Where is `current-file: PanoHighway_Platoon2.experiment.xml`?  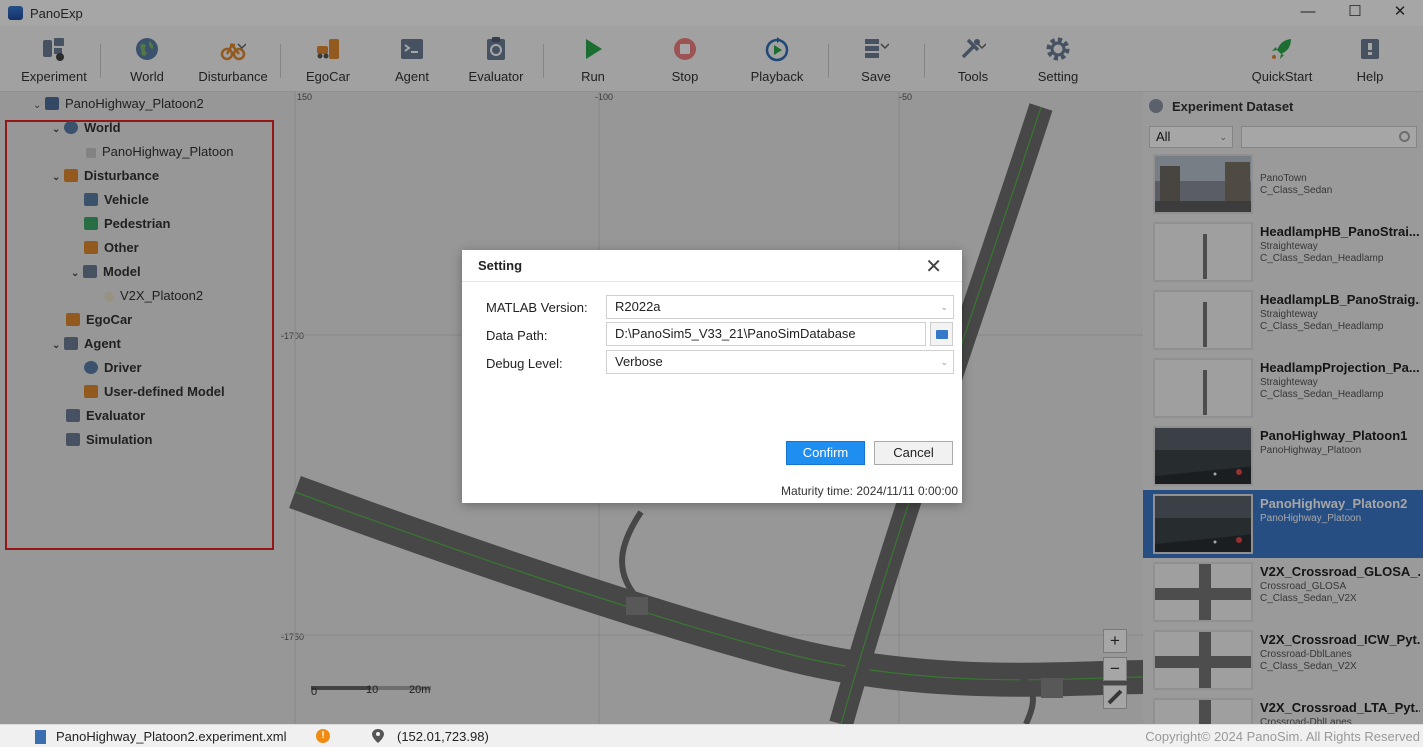
current-file: PanoHighway_Platoon2.experiment.xml is located at coordinates (171, 736).